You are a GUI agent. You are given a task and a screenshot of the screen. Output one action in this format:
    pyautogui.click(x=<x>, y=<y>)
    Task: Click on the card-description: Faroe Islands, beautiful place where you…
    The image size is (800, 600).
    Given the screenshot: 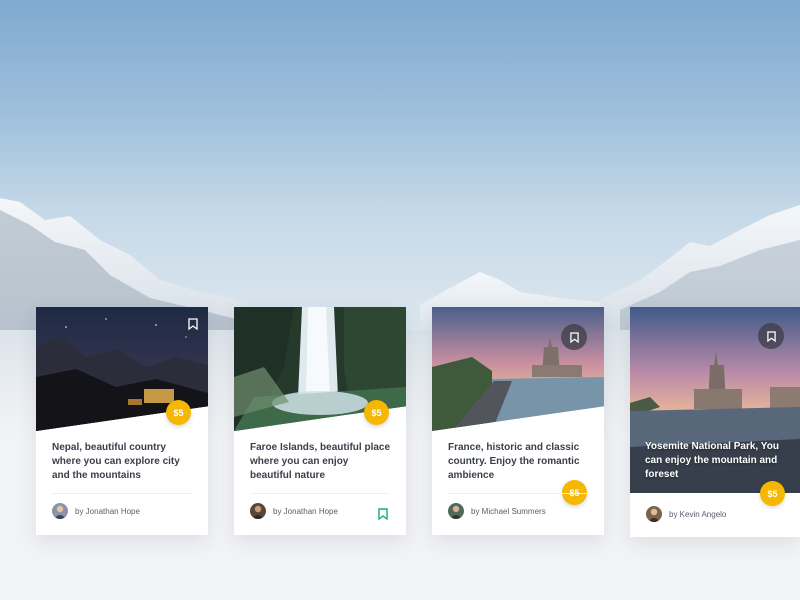 What is the action you would take?
    pyautogui.click(x=320, y=461)
    